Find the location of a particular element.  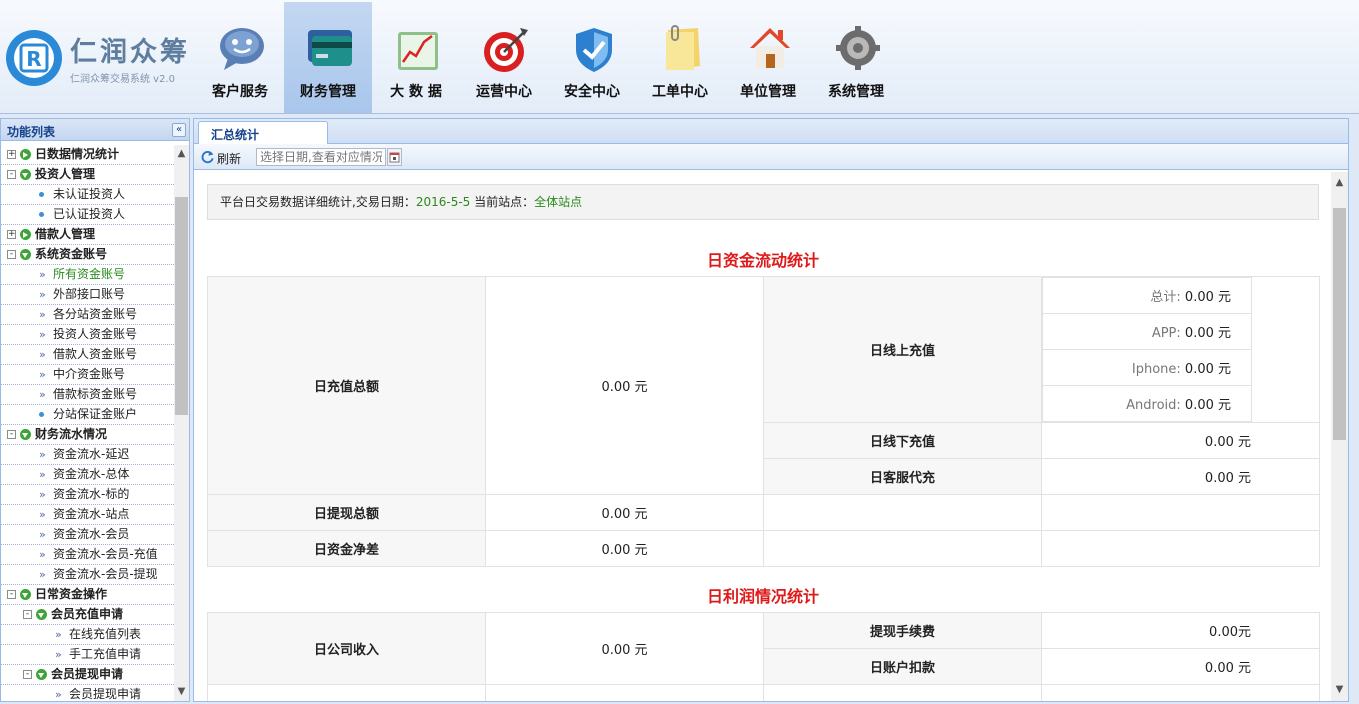

sidebar-item: - 投资人管理 is located at coordinates (87, 175).